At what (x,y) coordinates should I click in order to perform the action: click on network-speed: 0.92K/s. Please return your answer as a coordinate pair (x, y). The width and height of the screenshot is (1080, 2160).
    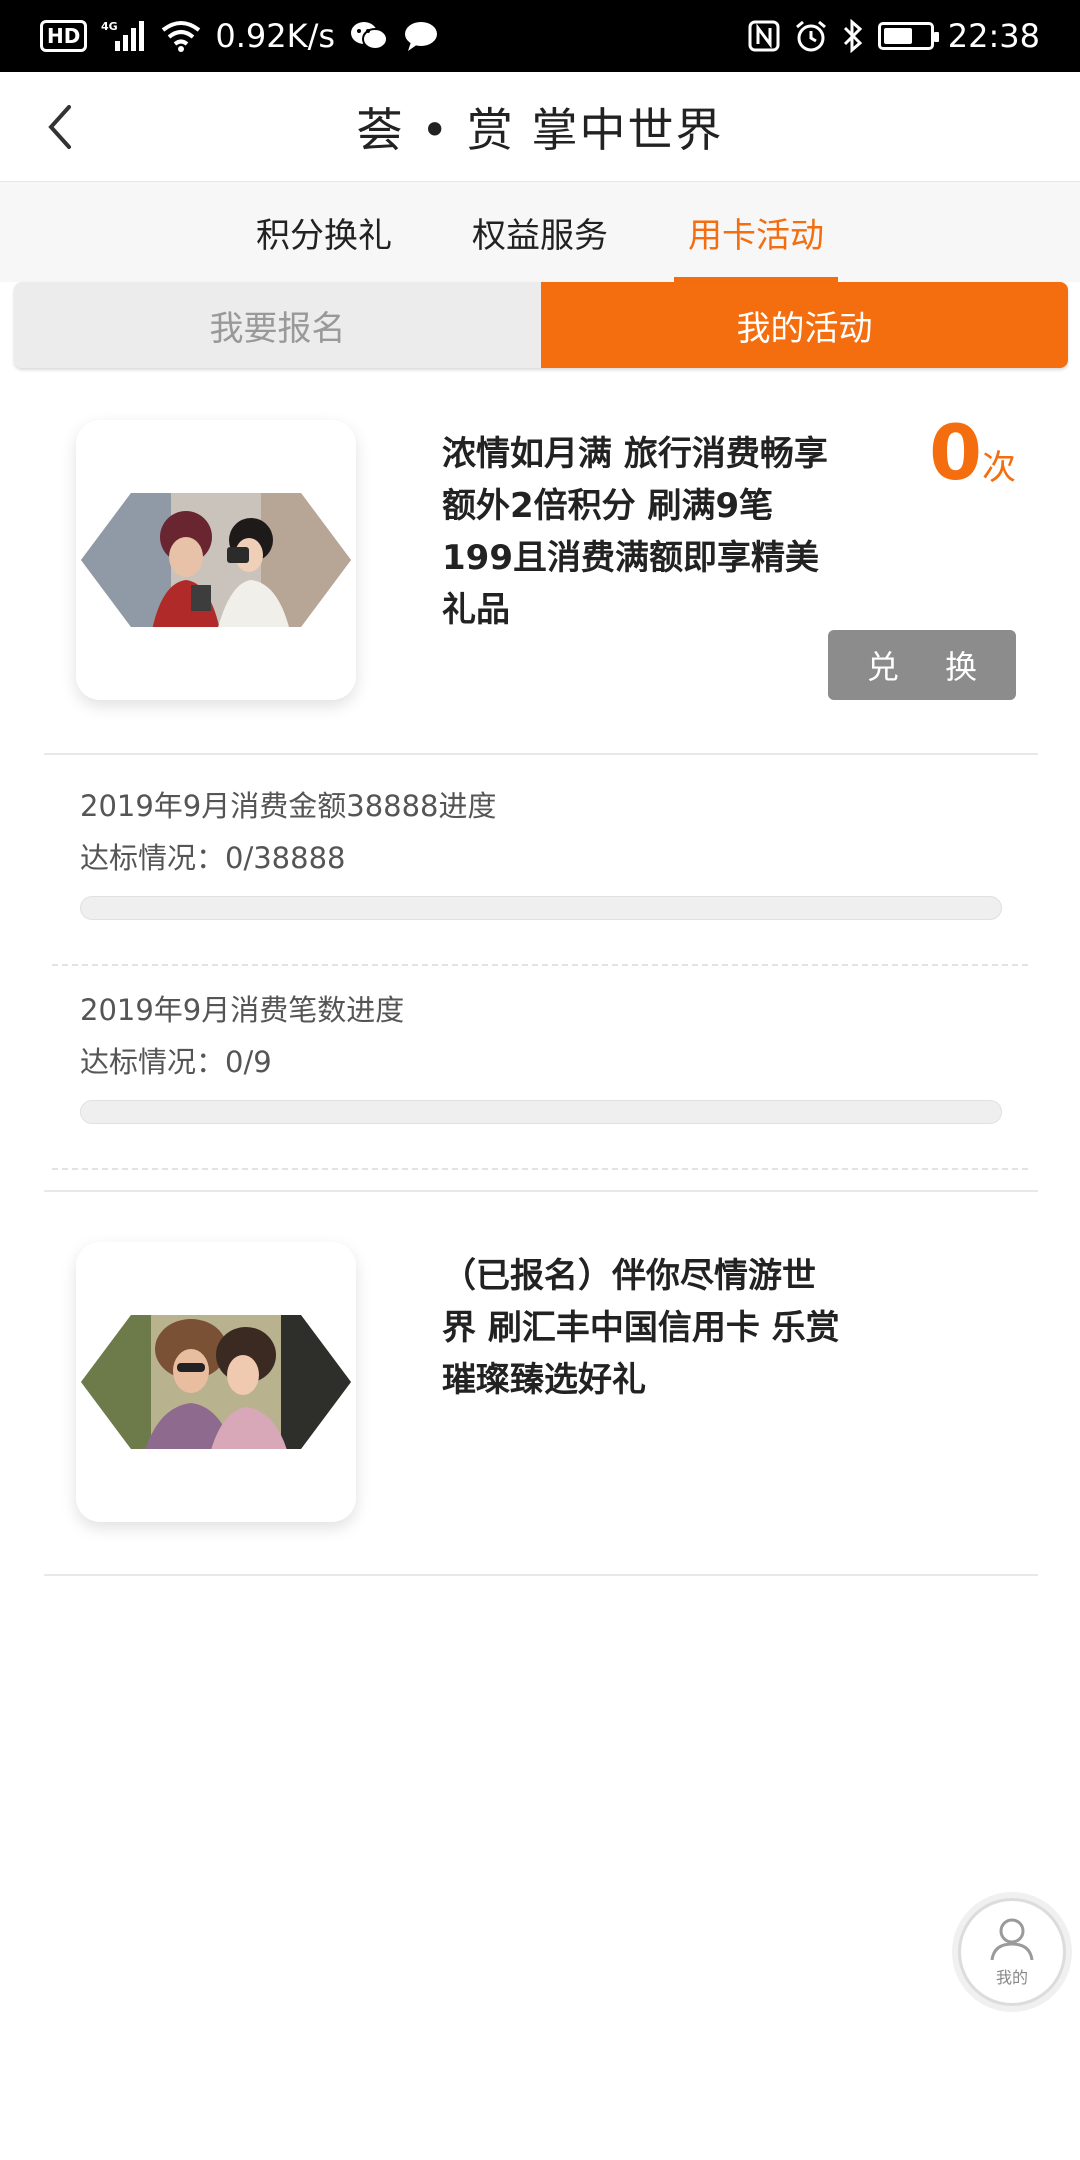
    Looking at the image, I should click on (275, 36).